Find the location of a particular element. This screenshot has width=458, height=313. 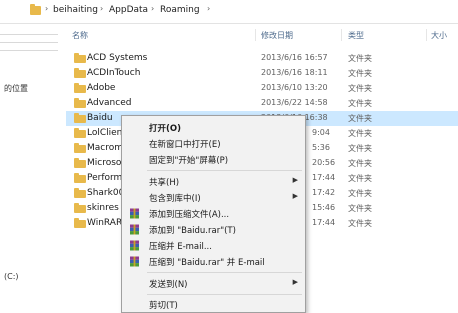

file-name: Perform is located at coordinates (105, 178).